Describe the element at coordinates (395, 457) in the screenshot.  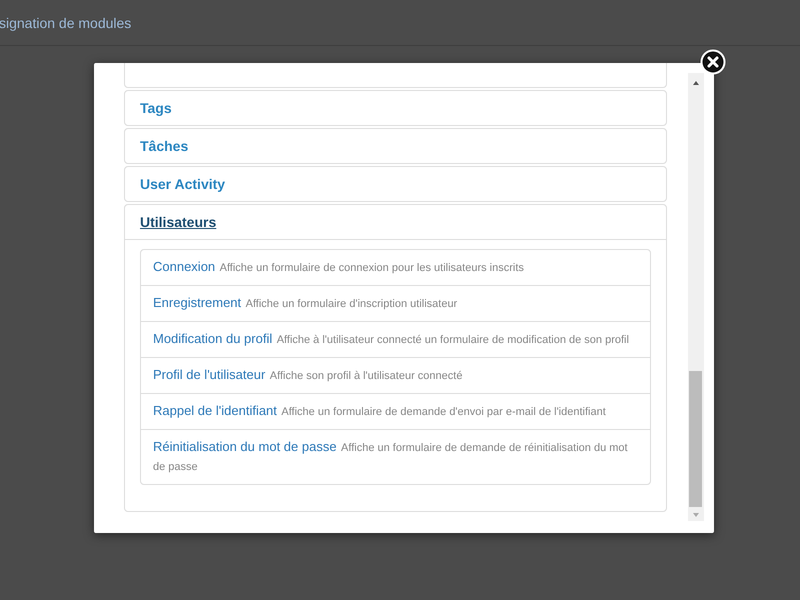
I see `module-entry: Réinitialisation du mot de passe Affiche un formulaire de demande de réinitialisation du mot de passe` at that location.